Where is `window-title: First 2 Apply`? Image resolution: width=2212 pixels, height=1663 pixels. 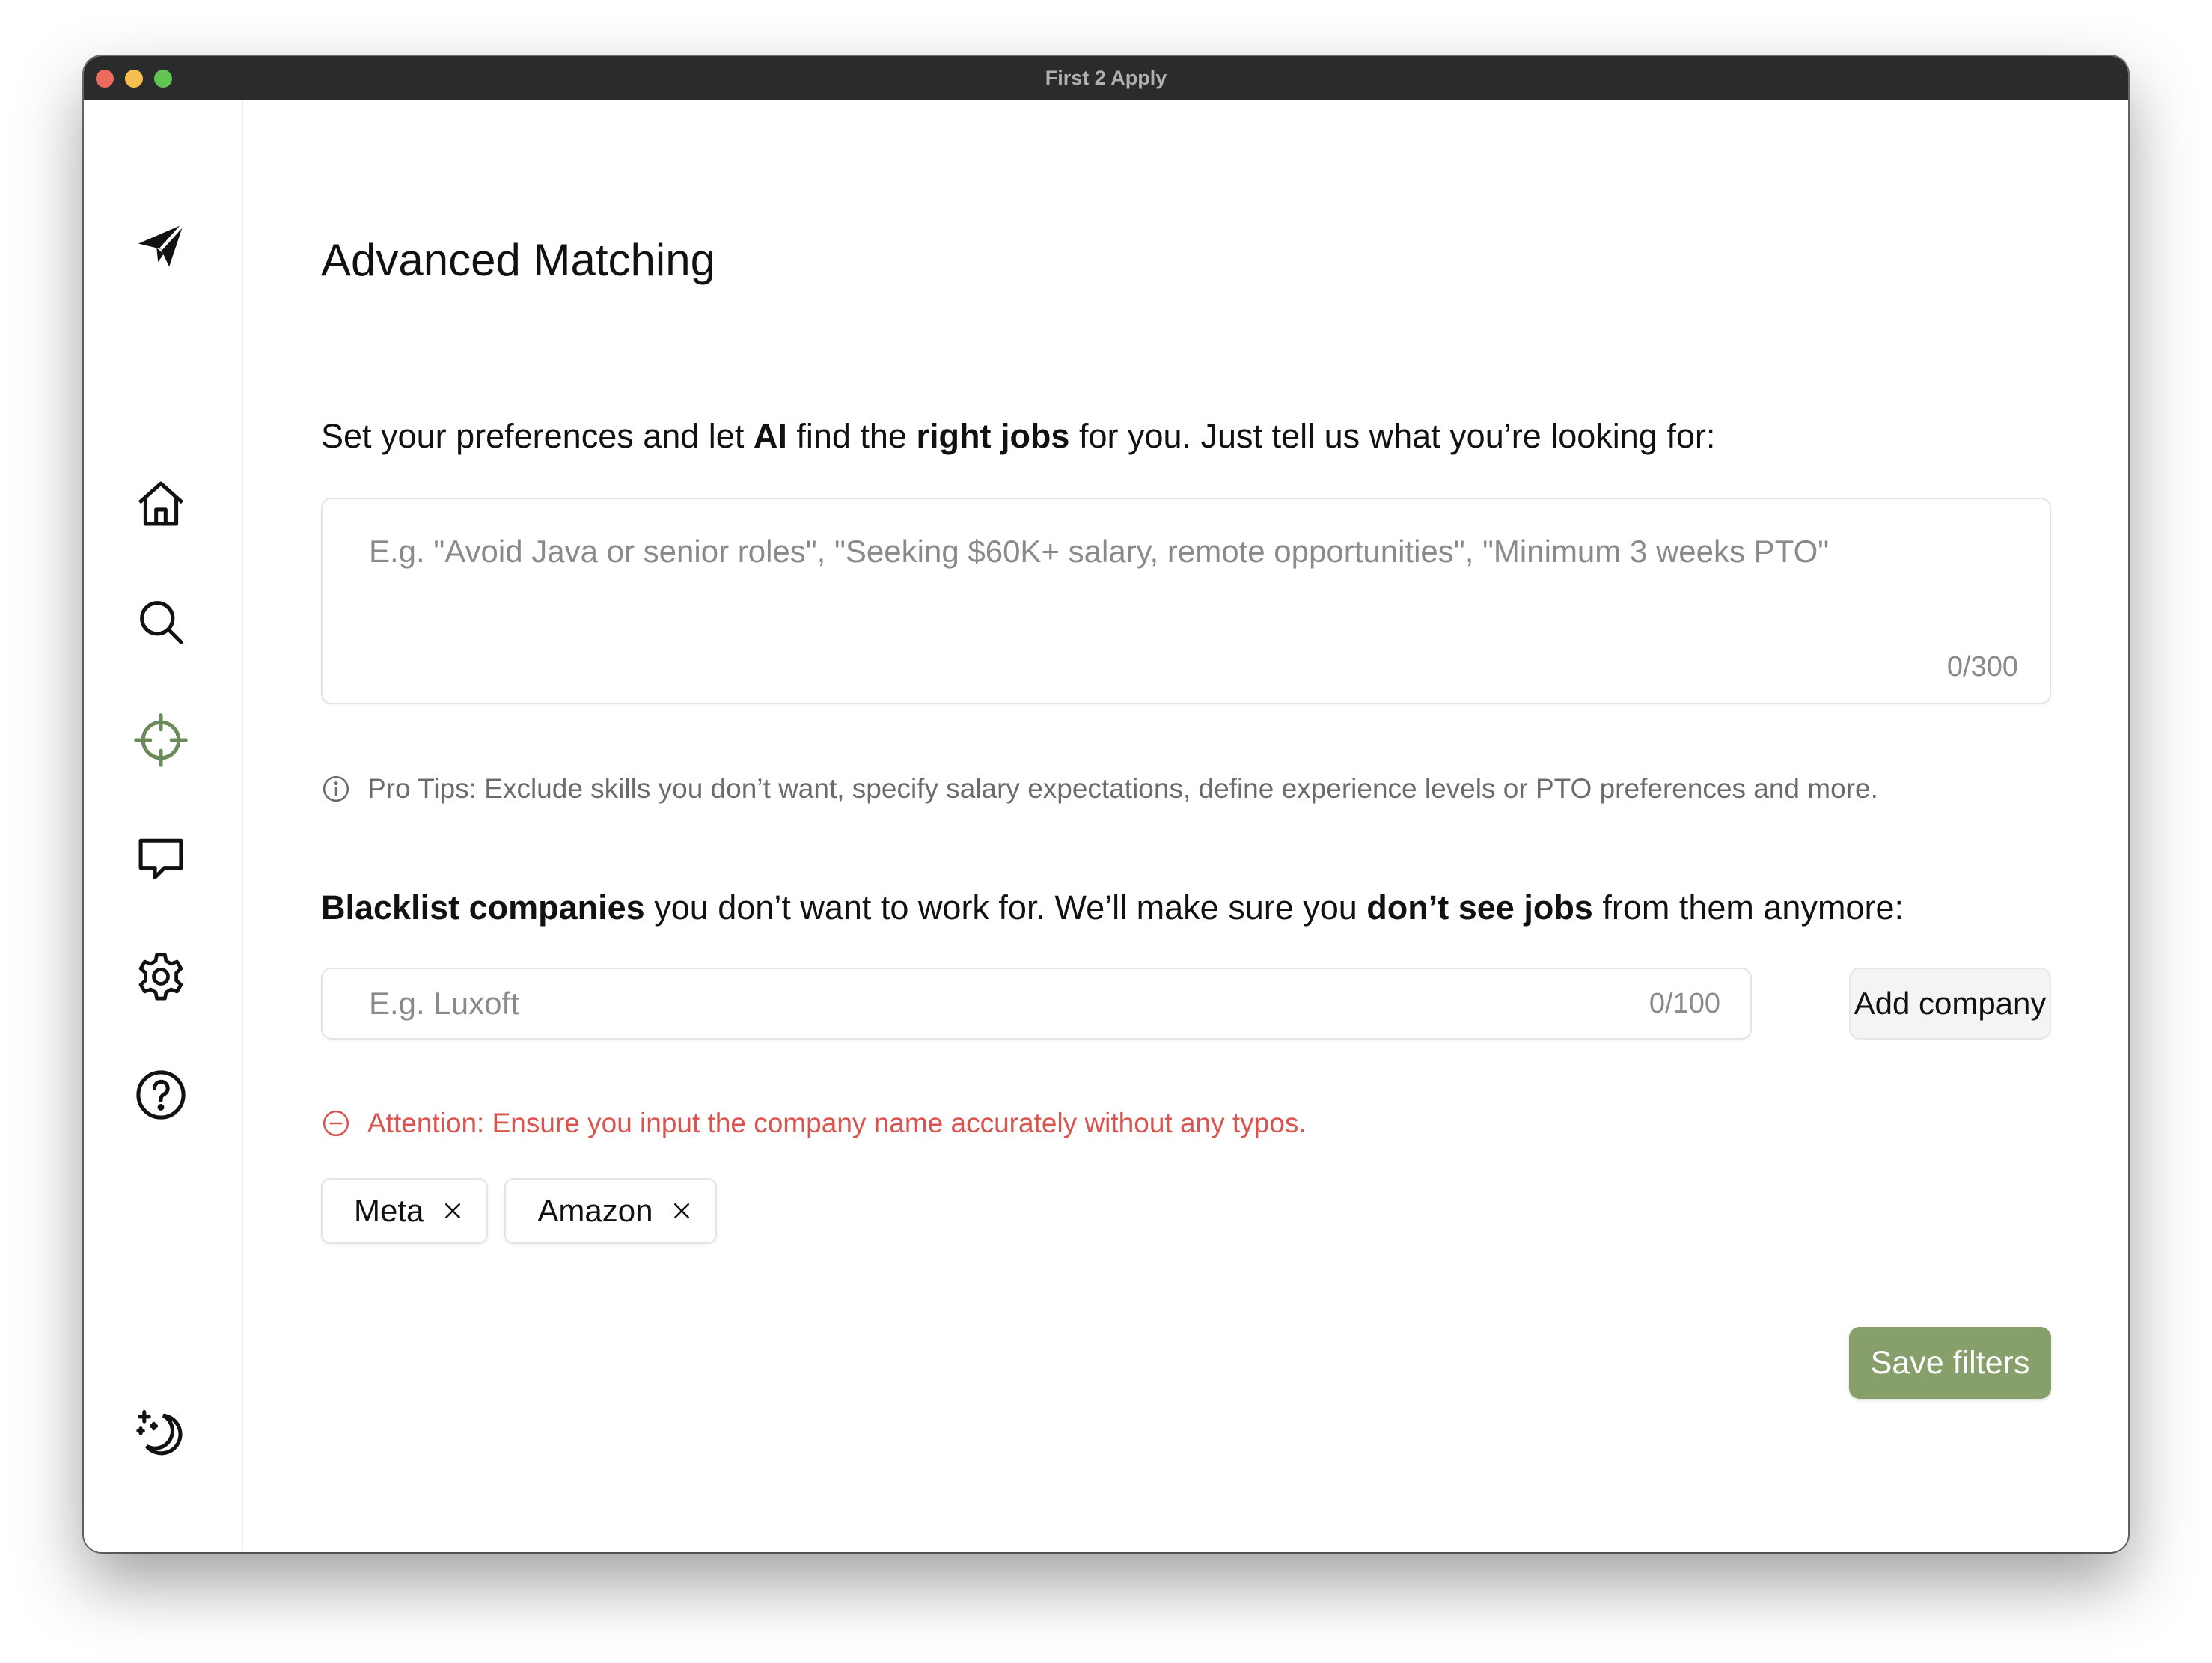 window-title: First 2 Apply is located at coordinates (1106, 78).